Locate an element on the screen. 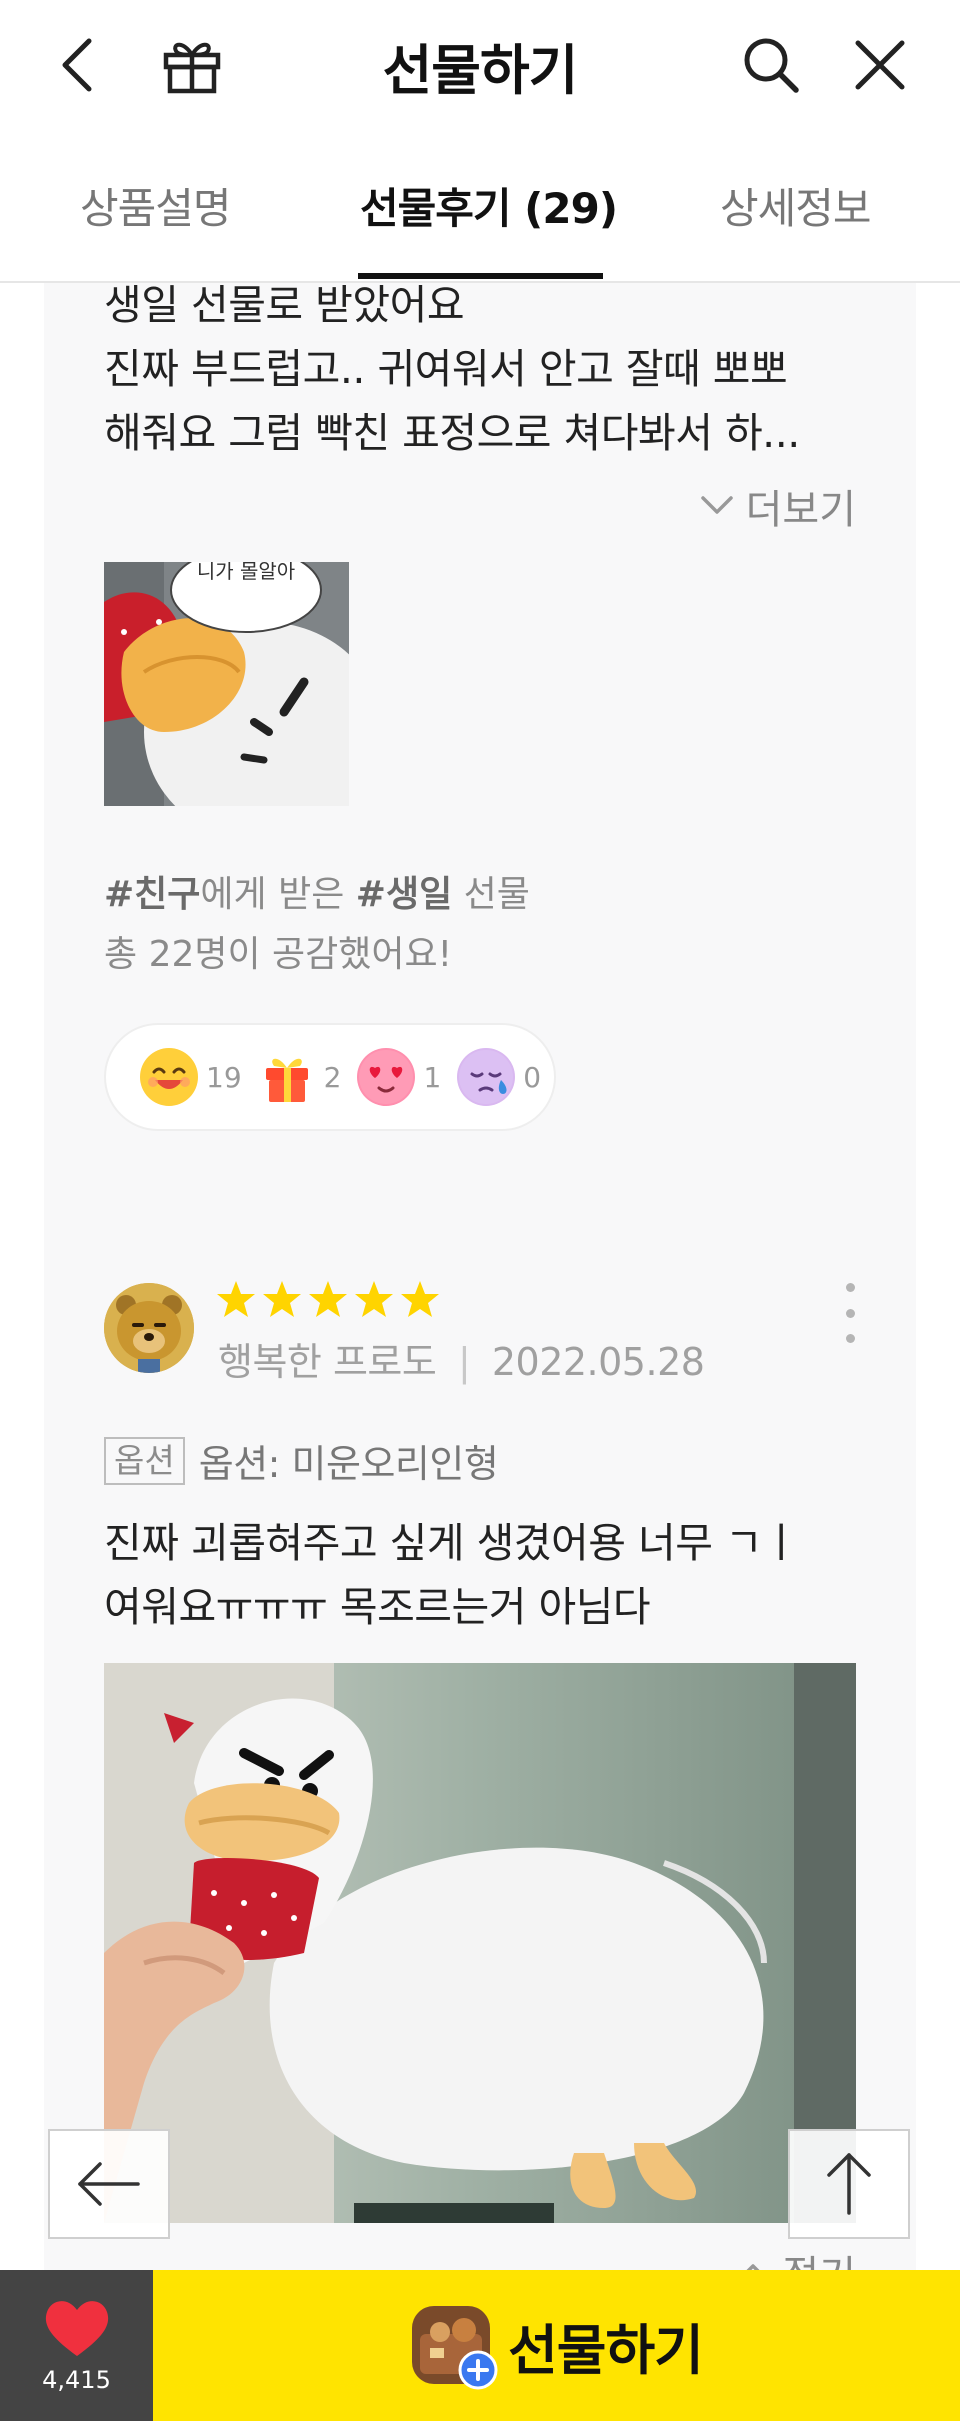 The image size is (960, 2421). reaction-gift: 2 is located at coordinates (300, 1077).